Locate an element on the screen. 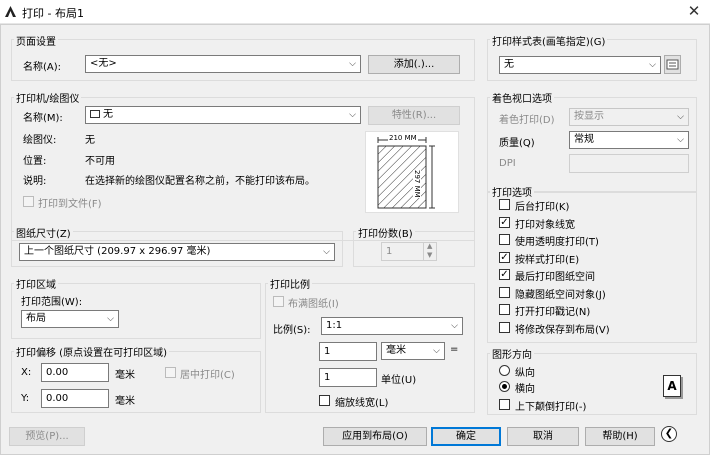  description-value: 在选择新的绘图仪配置名称之前，不能打印该布局。 is located at coordinates (200, 181).